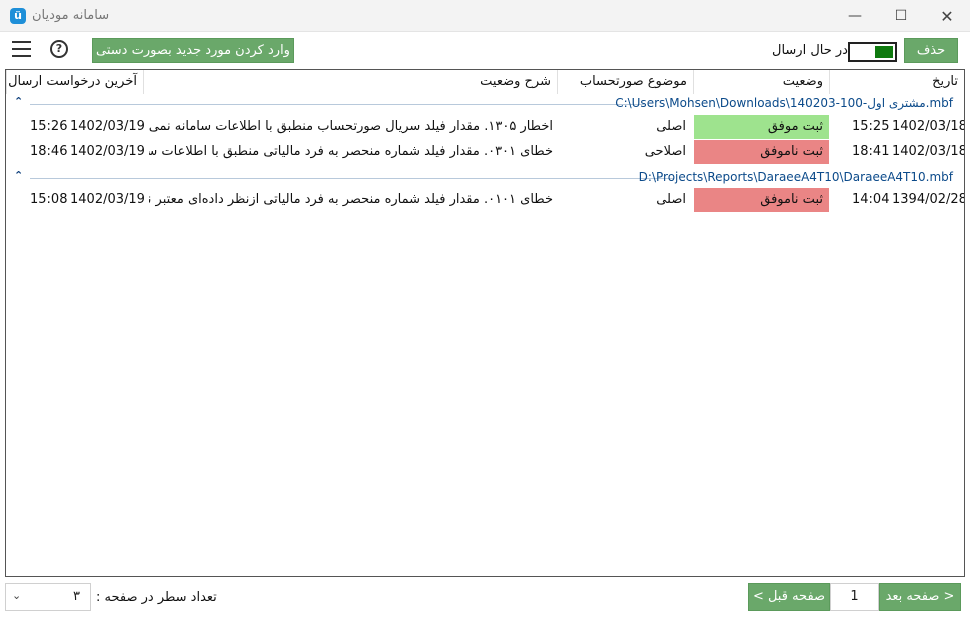  I want to click on invoice-date: 1394/02/28, so click(928, 199).